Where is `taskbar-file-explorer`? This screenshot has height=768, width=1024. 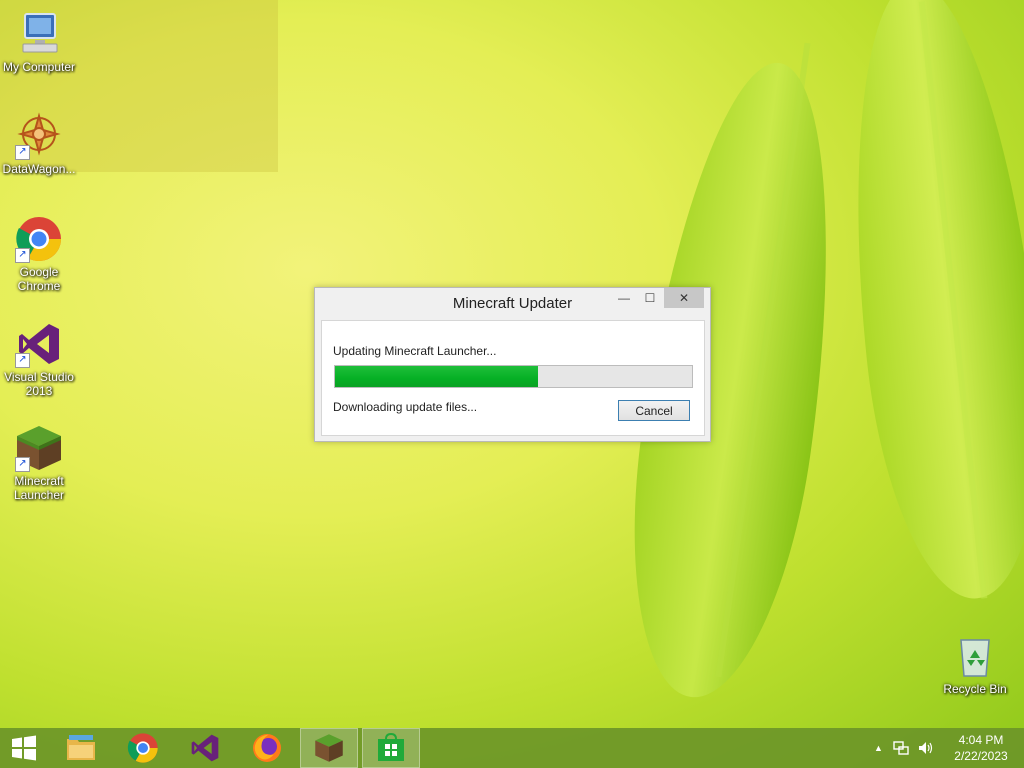 taskbar-file-explorer is located at coordinates (81, 748).